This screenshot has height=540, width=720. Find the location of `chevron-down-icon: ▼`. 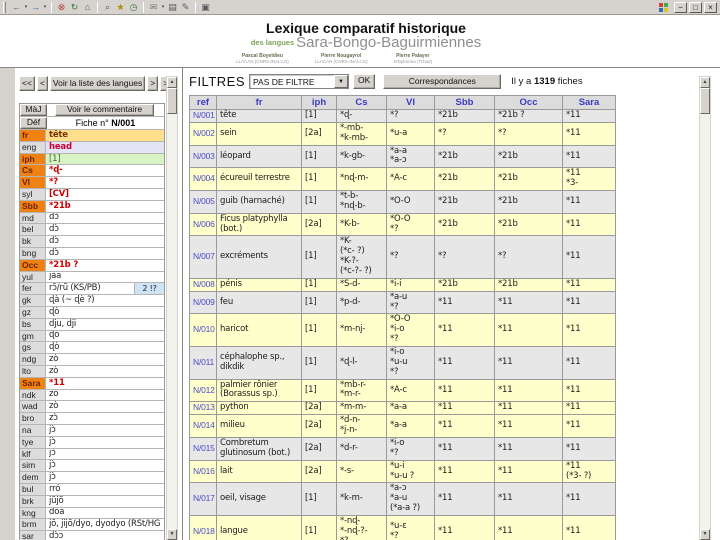

chevron-down-icon: ▼ is located at coordinates (341, 81).